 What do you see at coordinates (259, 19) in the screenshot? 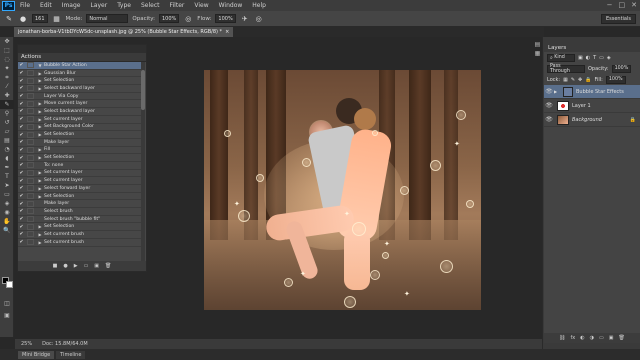
I see `pressure-size-icon: ◎` at bounding box center [259, 19].